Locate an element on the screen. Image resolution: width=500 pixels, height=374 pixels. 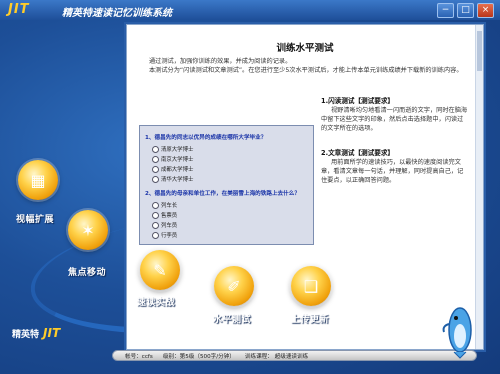
quiz-option: 清华大学博士 is located at coordinates (172, 179).